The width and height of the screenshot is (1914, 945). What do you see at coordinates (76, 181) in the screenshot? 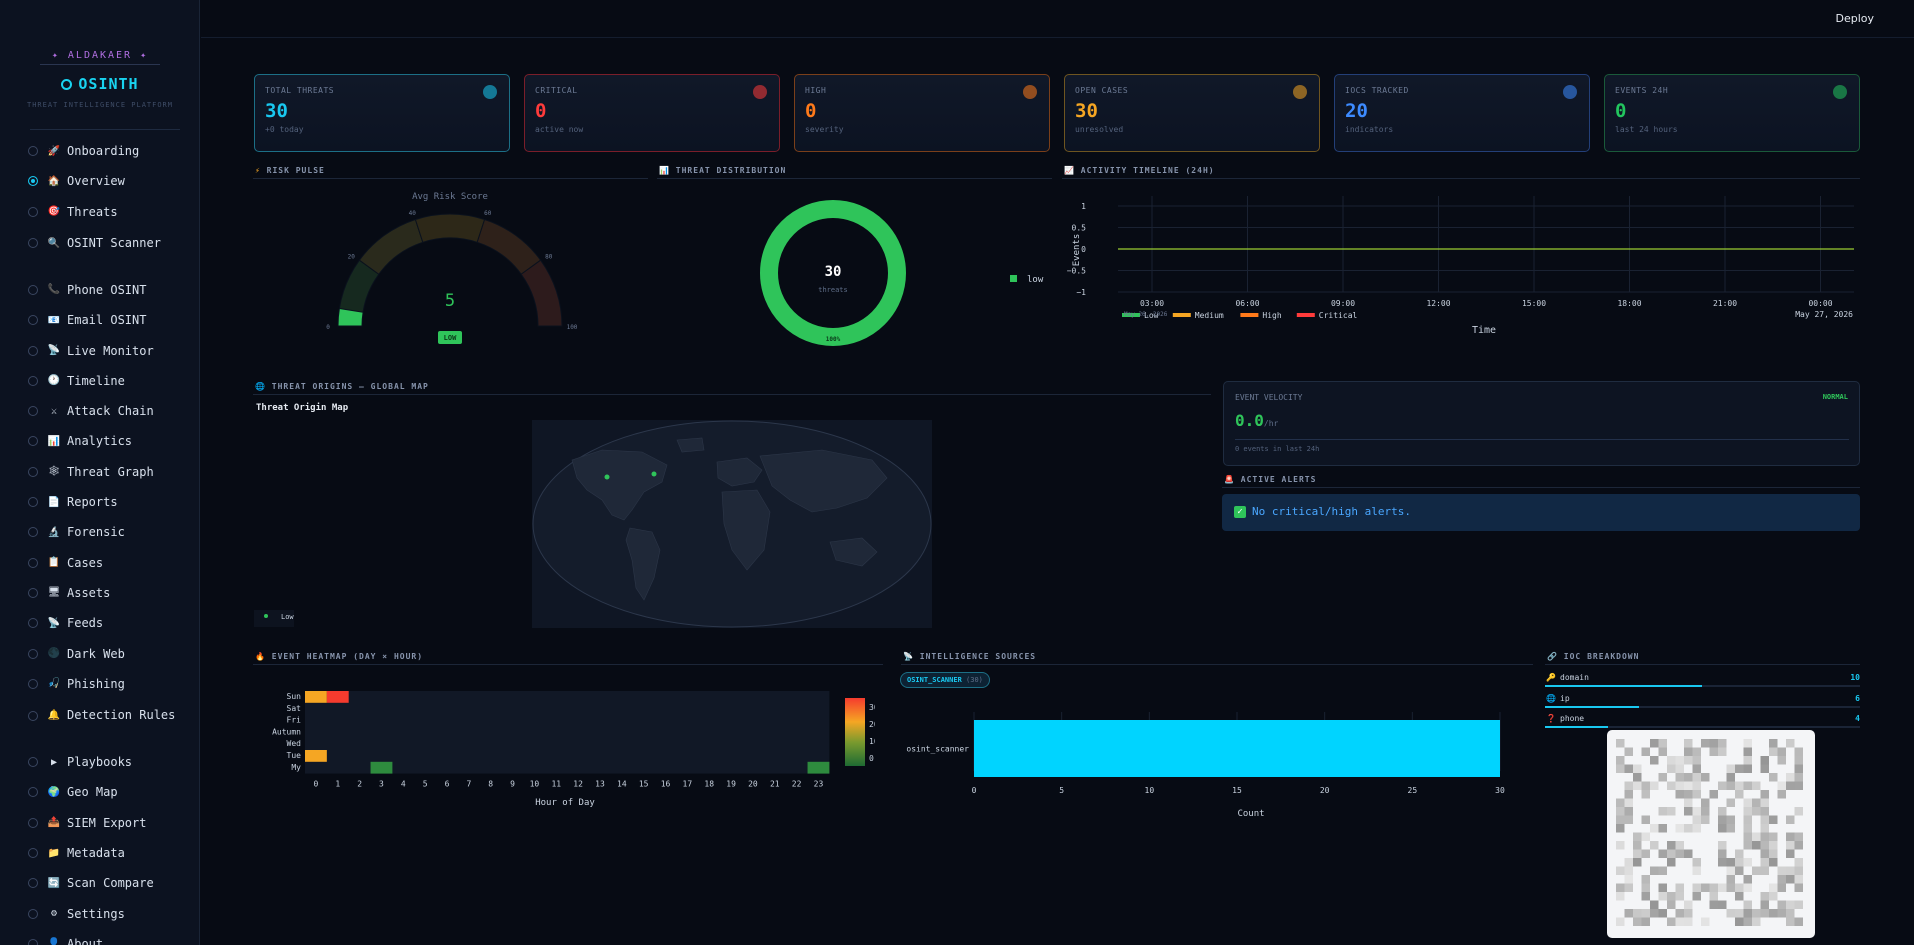
I see `sidebar-item-overview: 🏠 Overview` at bounding box center [76, 181].